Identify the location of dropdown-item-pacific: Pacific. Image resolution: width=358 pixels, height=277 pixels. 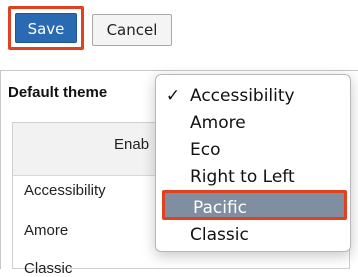
(254, 205).